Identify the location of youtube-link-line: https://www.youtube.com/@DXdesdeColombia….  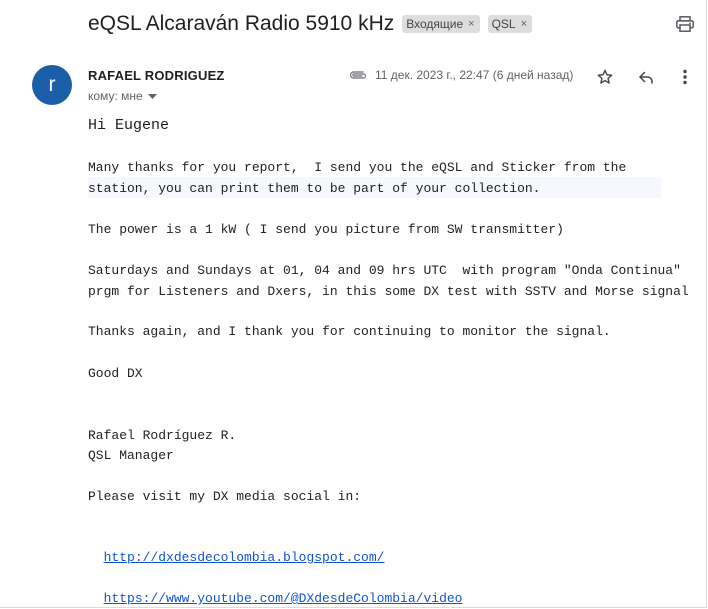
(275, 589).